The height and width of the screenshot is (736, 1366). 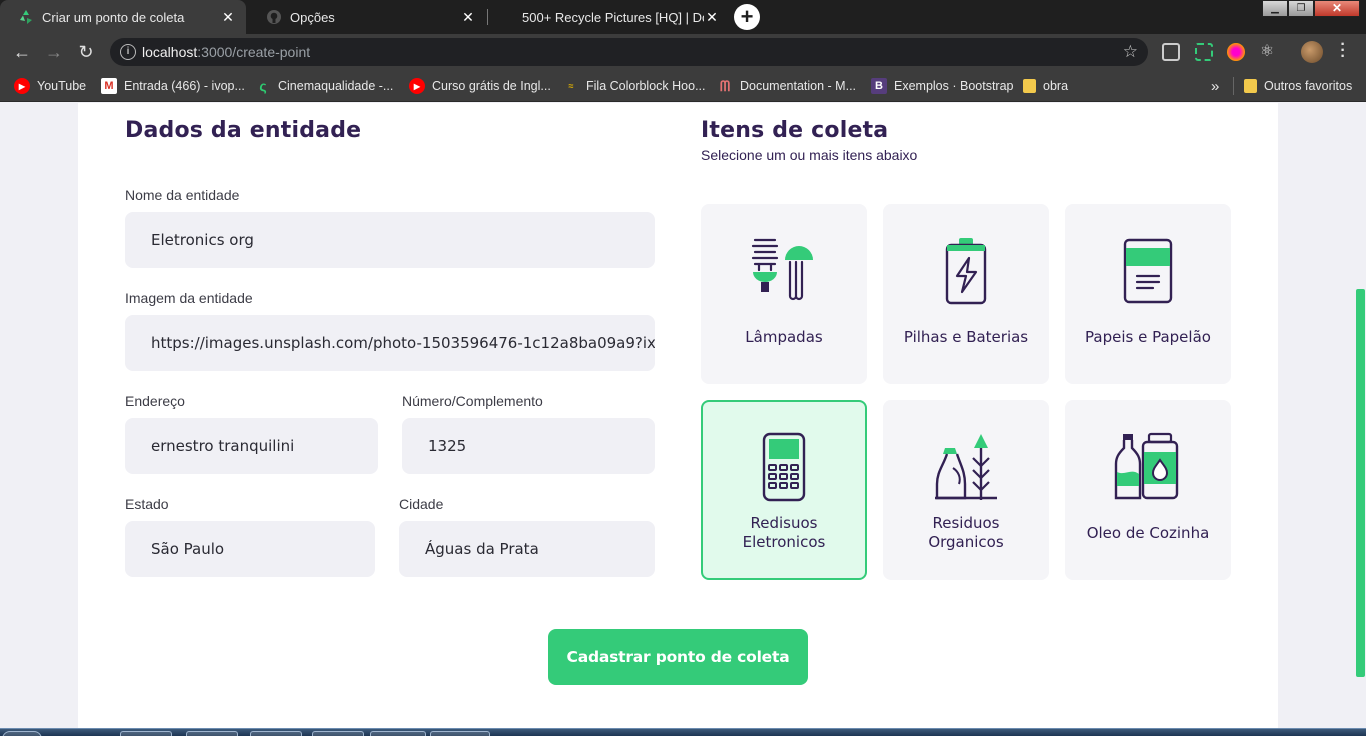 What do you see at coordinates (109, 86) in the screenshot?
I see `gmail-icon: M` at bounding box center [109, 86].